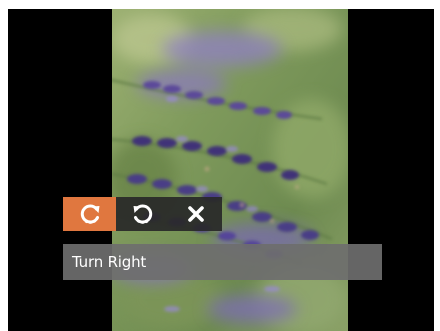 This screenshot has height=331, width=440. I want to click on caption-bar: Turn Right, so click(222, 262).